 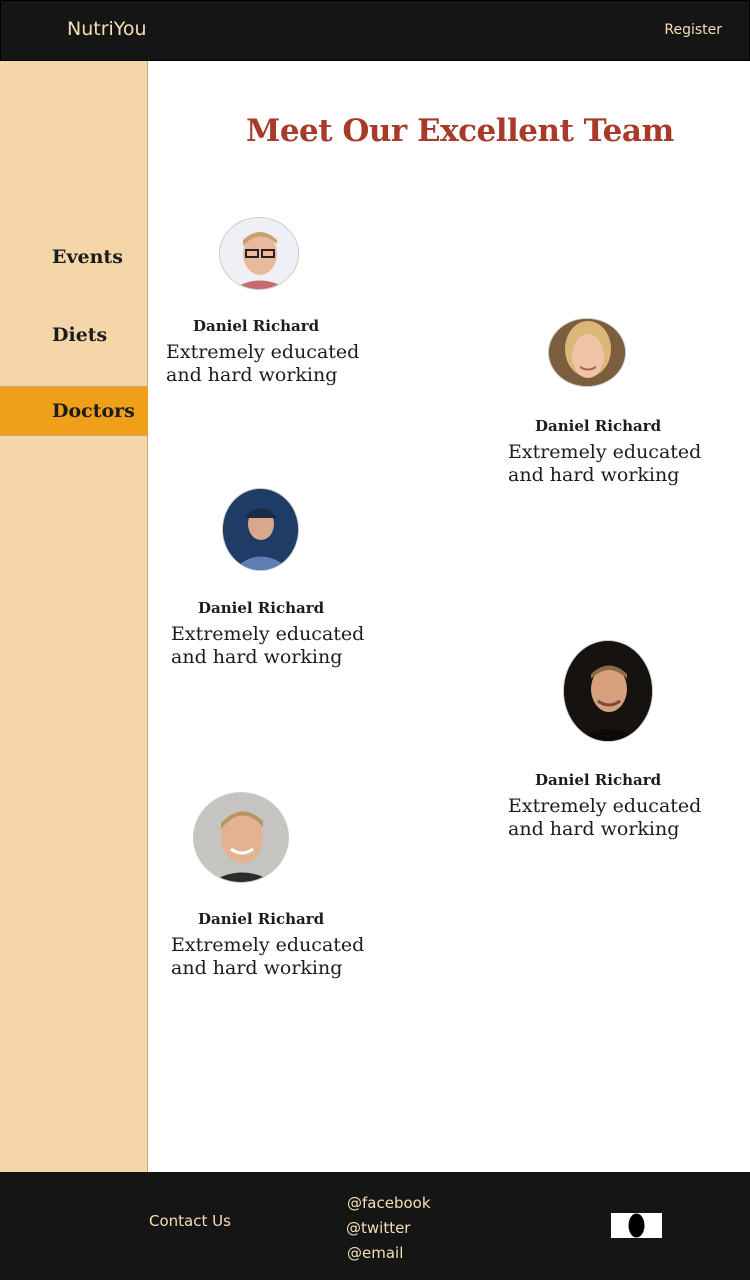 What do you see at coordinates (87, 257) in the screenshot?
I see `sidebar-item-label: Events` at bounding box center [87, 257].